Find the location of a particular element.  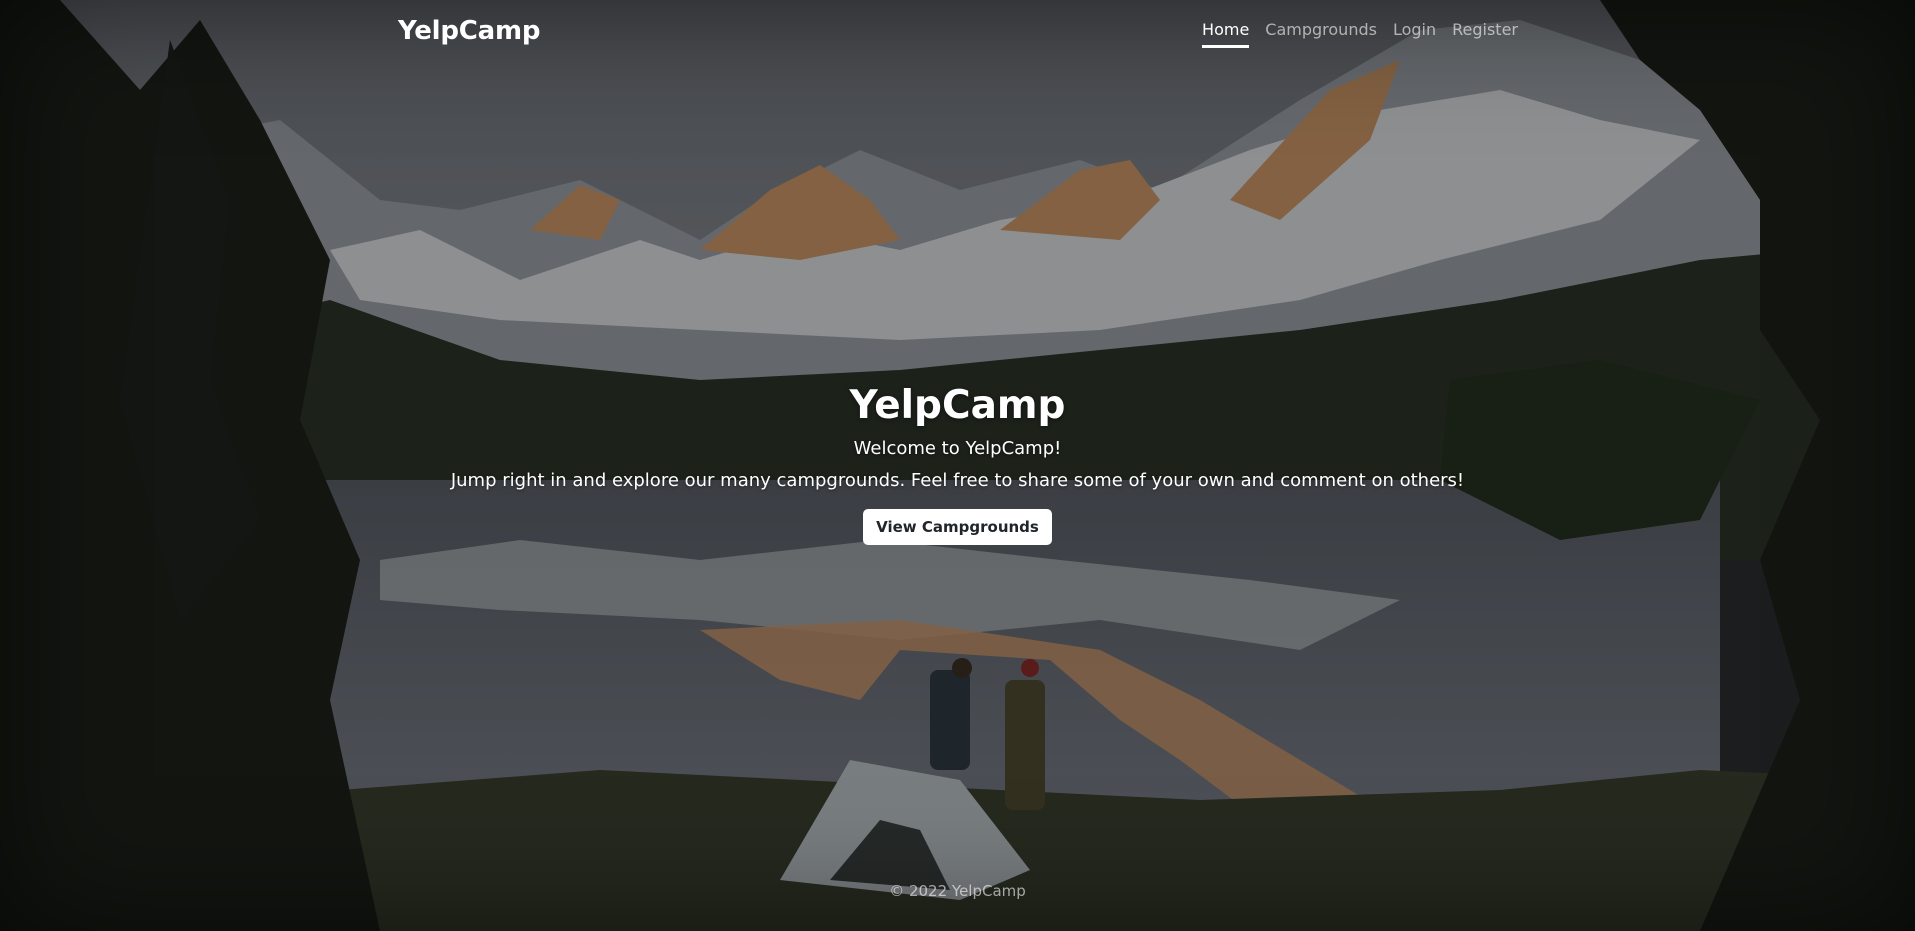

nav-link-campgrounds: Campgrounds is located at coordinates (1321, 34).